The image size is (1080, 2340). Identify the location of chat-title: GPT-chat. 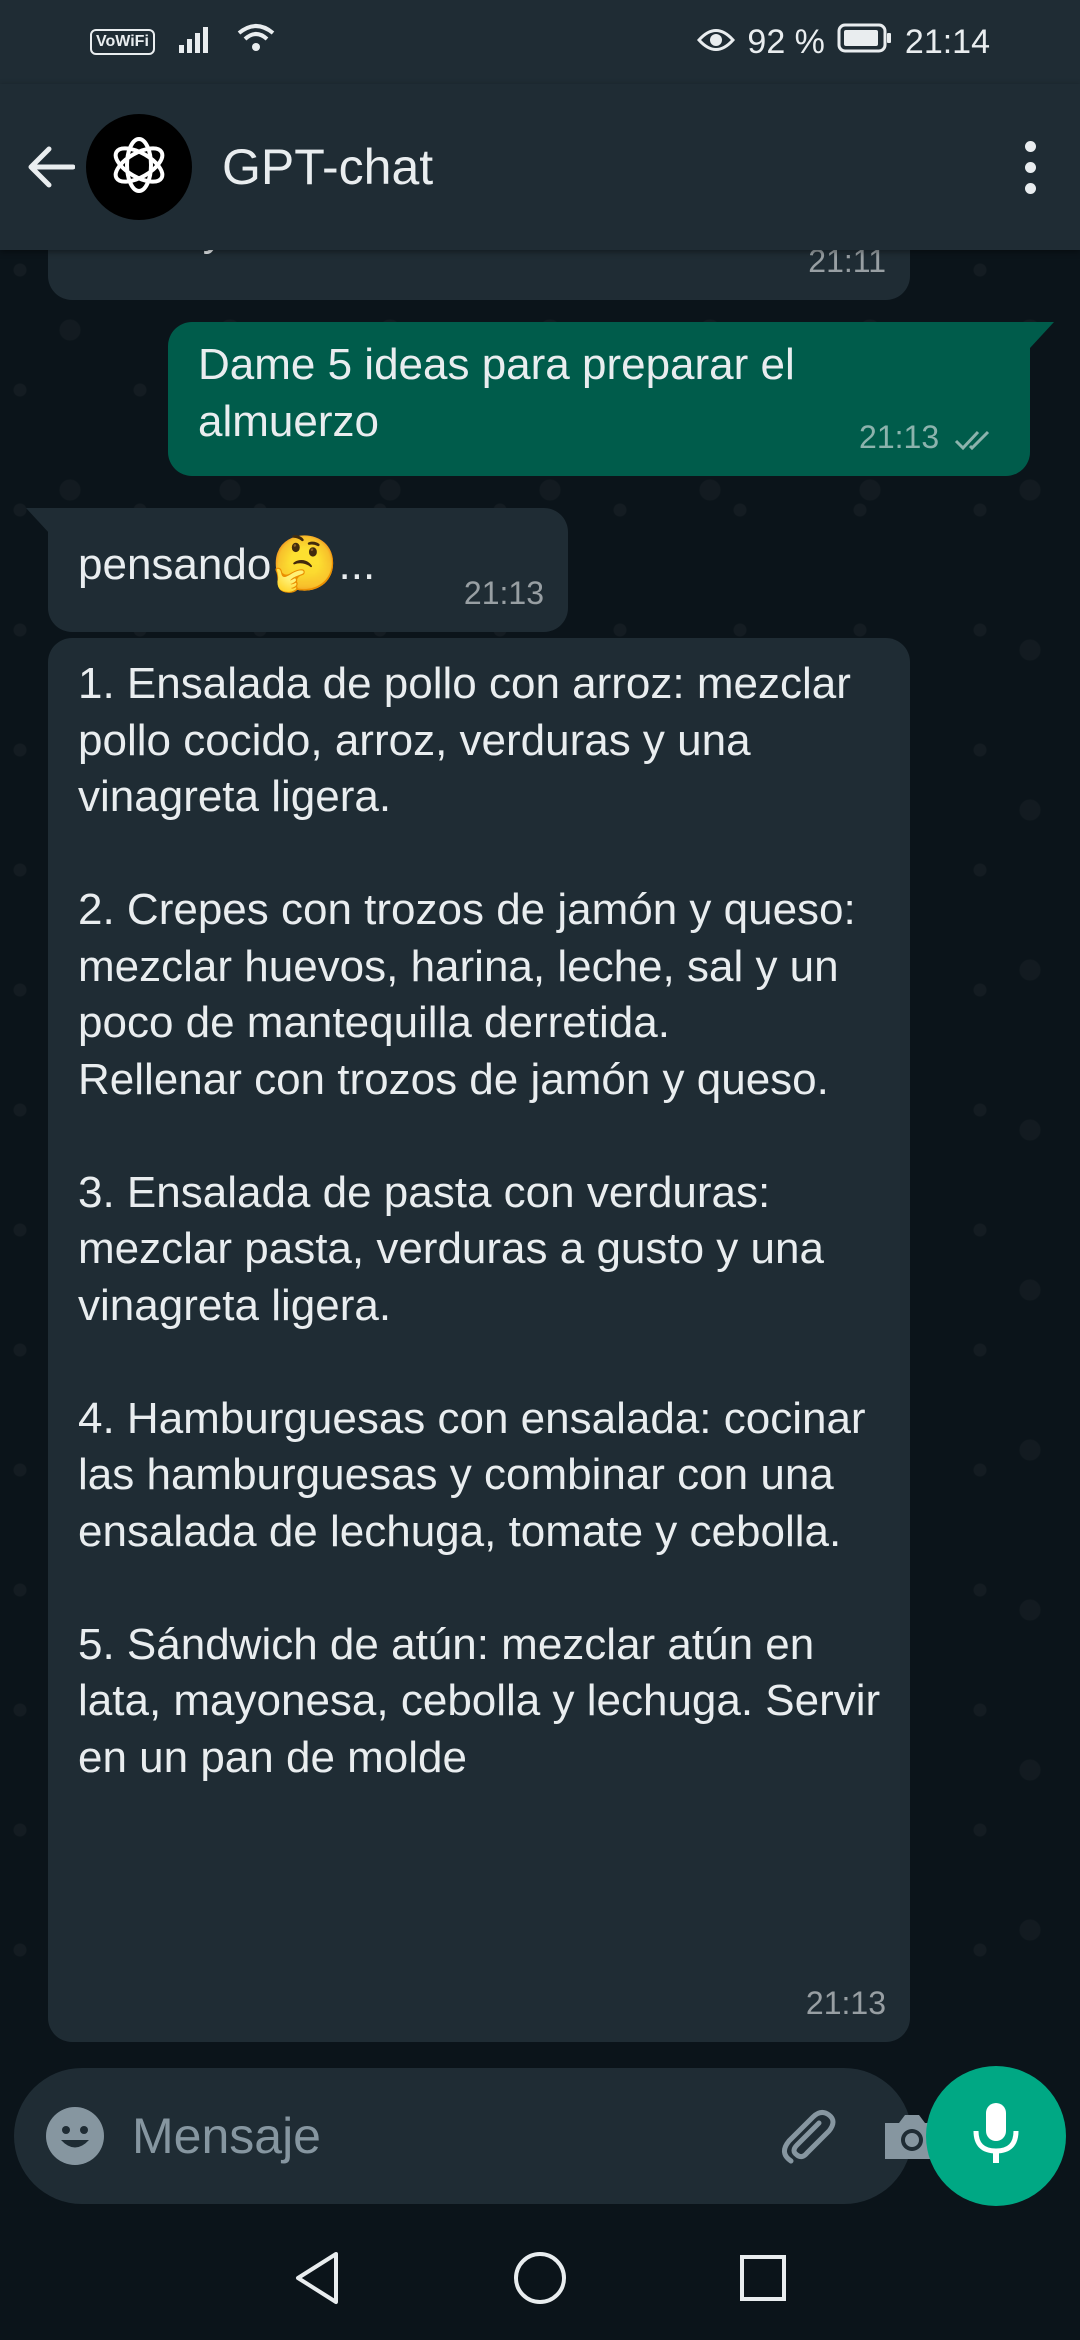
(327, 167).